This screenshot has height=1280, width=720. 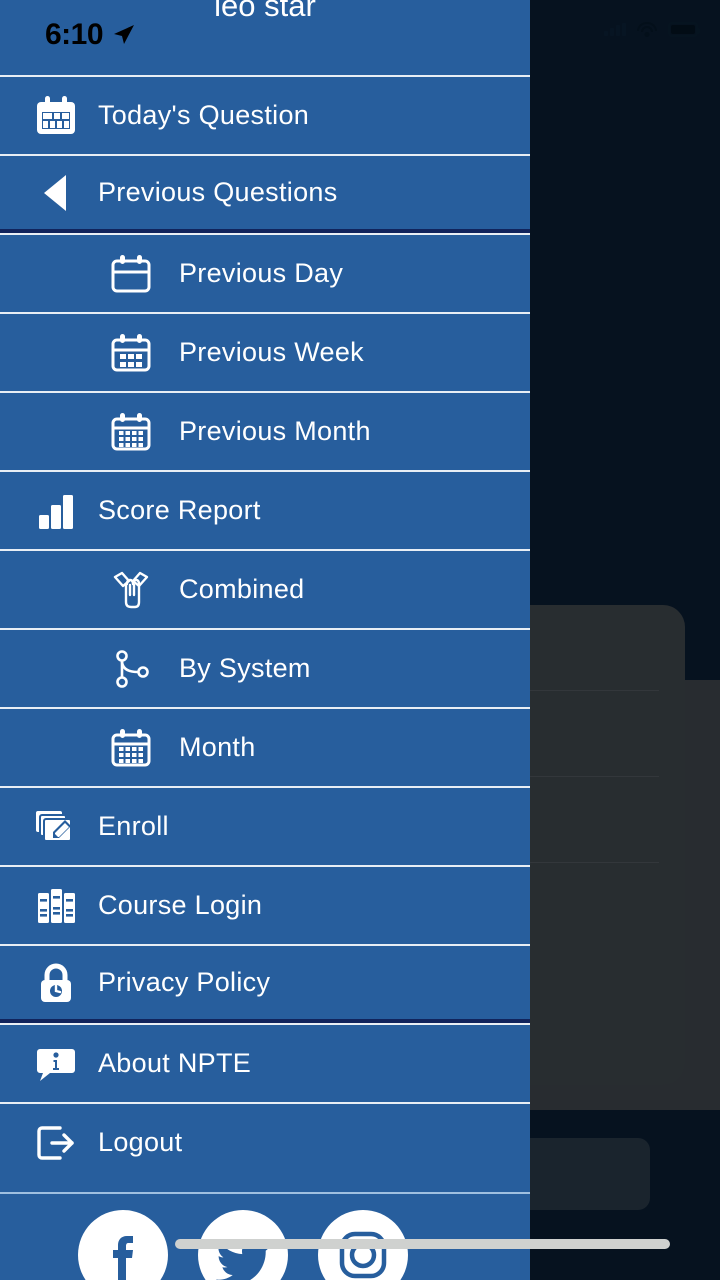 I want to click on menu-item-month: Month, so click(x=265, y=746).